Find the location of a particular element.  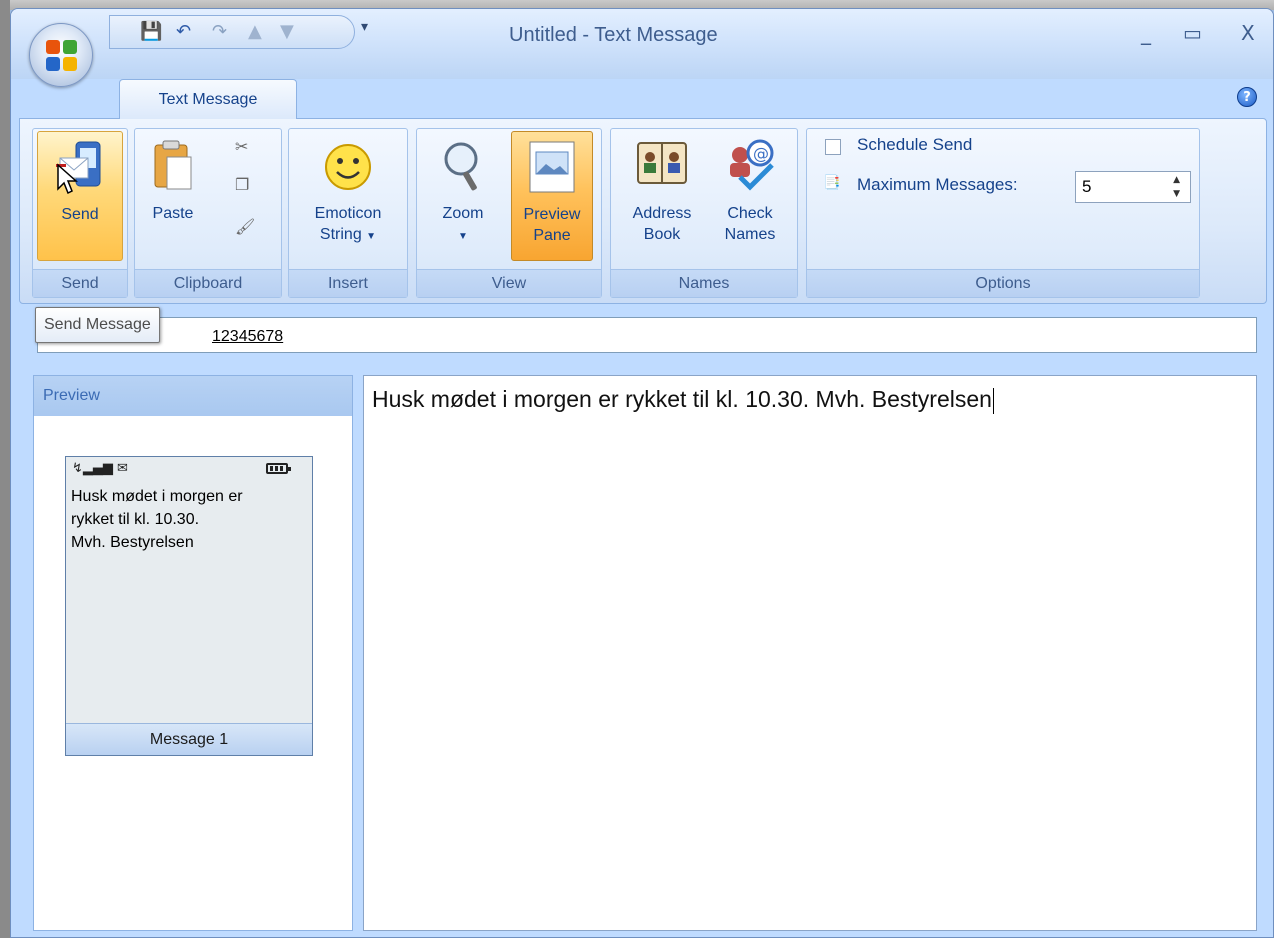

ribbon-group-names: Address Book @ Check Names Names is located at coordinates (704, 213).